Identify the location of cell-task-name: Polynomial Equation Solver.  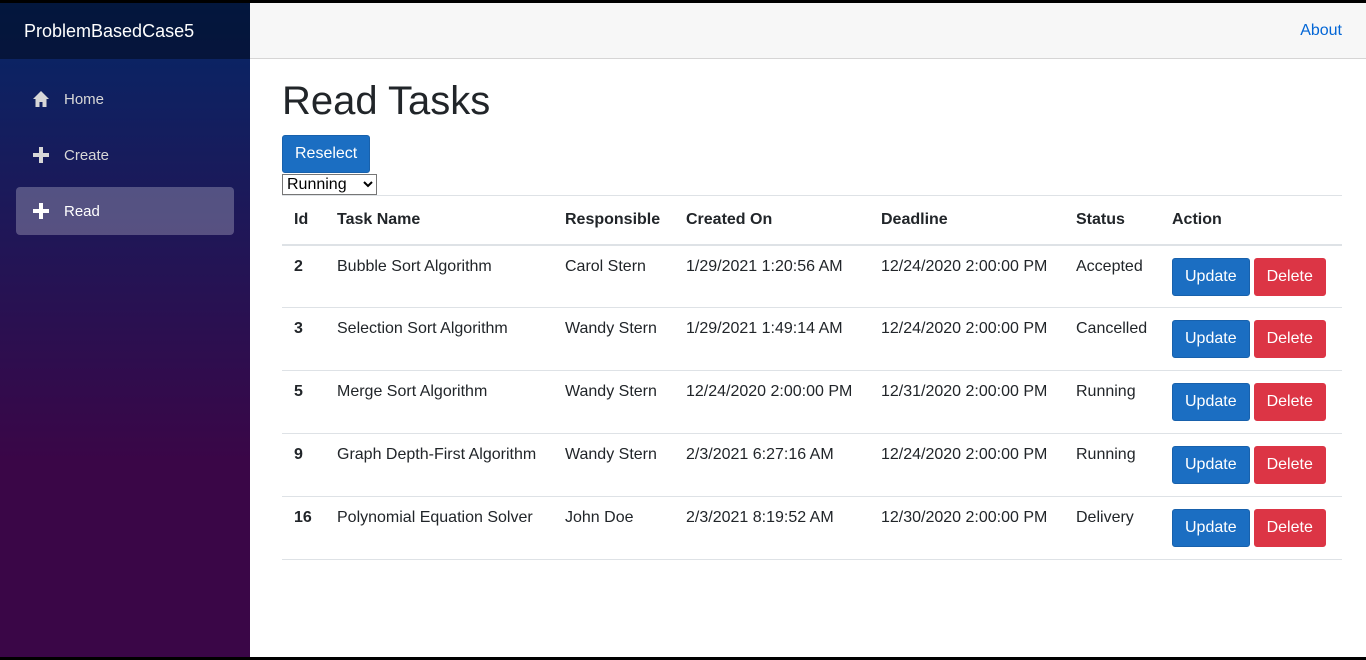
(439, 528).